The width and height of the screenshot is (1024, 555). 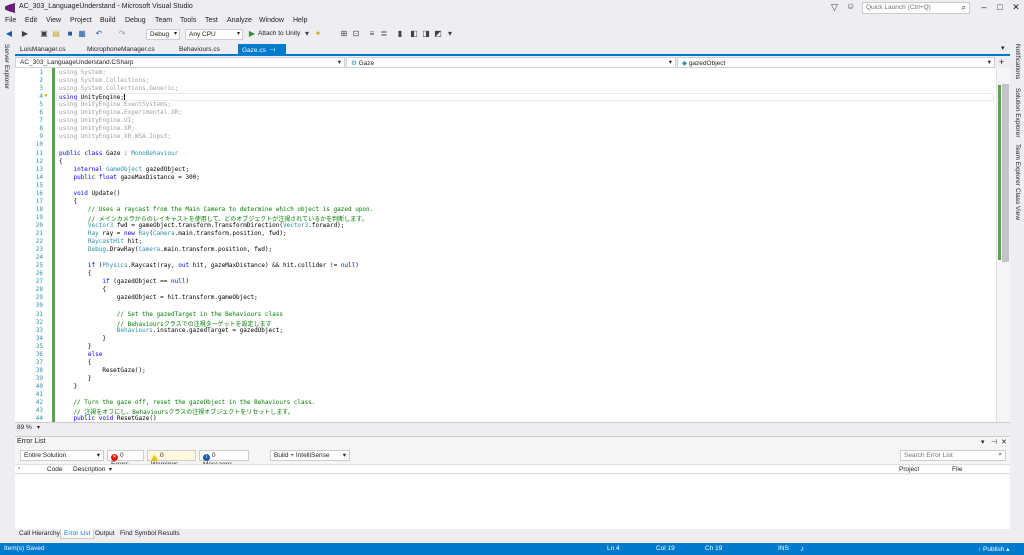 What do you see at coordinates (438, 34) in the screenshot?
I see `bookmark-clear-icon: ◩` at bounding box center [438, 34].